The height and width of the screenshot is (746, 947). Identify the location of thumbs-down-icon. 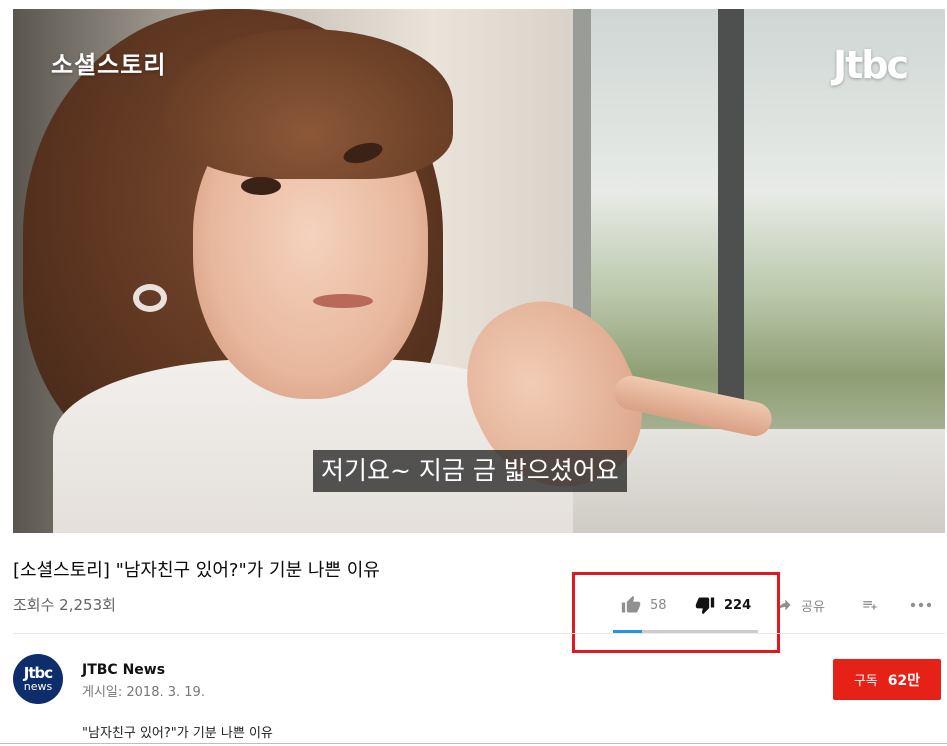
(705, 605).